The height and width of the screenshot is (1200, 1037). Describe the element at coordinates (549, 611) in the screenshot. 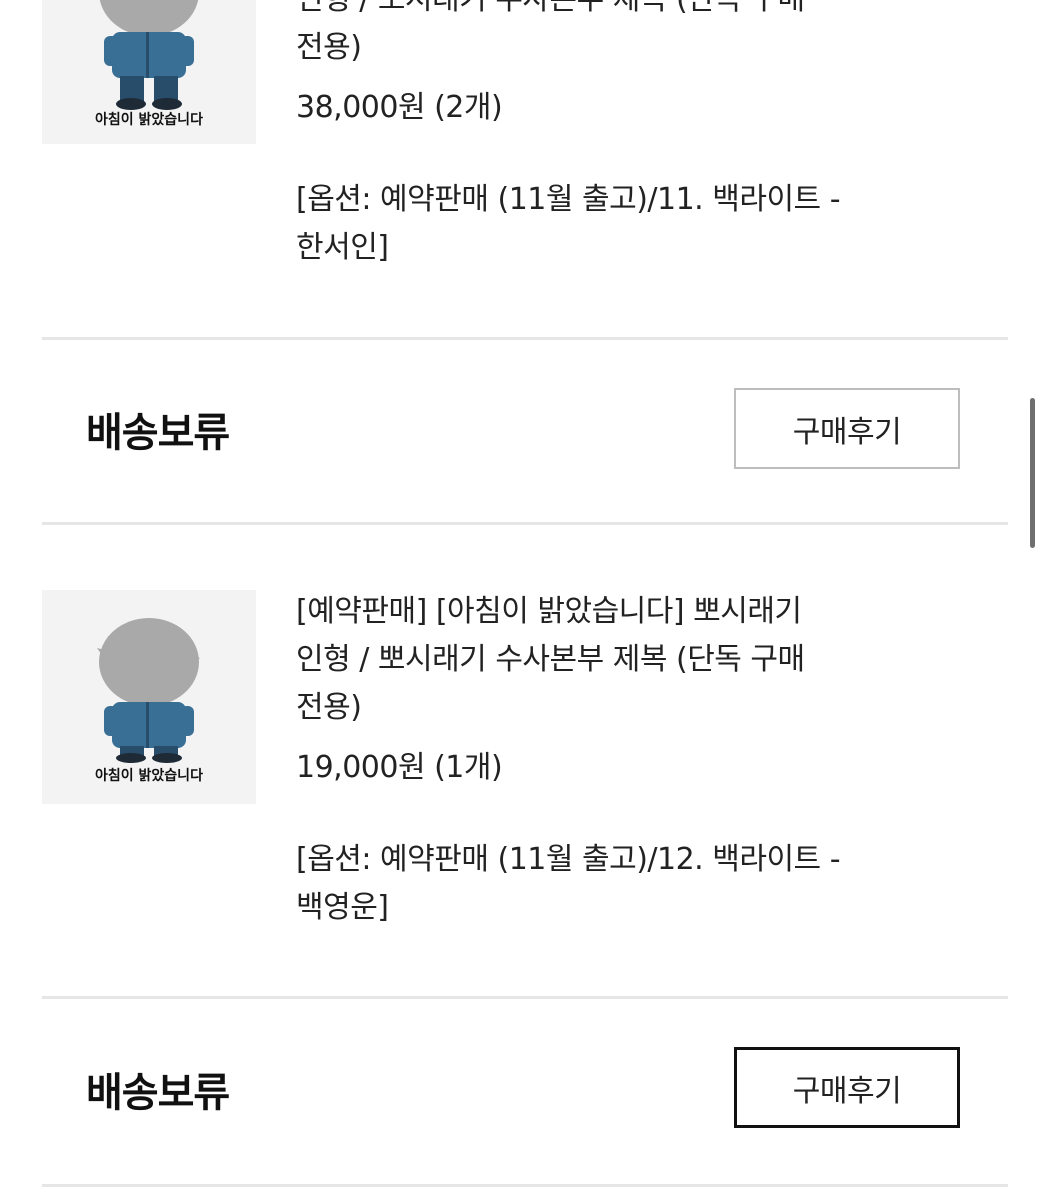

I see `title-line: [예약판매] [아침이 밝았습니다] 뽀시래기` at that location.